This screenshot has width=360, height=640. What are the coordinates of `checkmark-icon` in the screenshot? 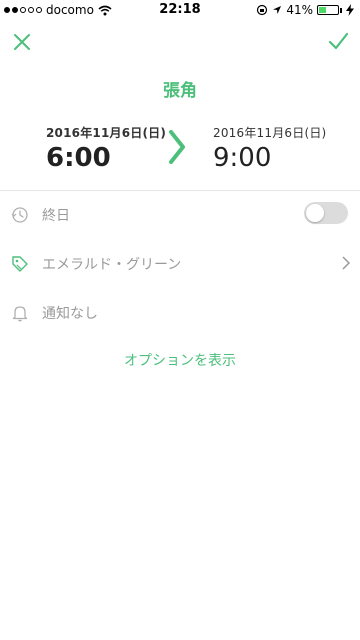 It's located at (338, 42).